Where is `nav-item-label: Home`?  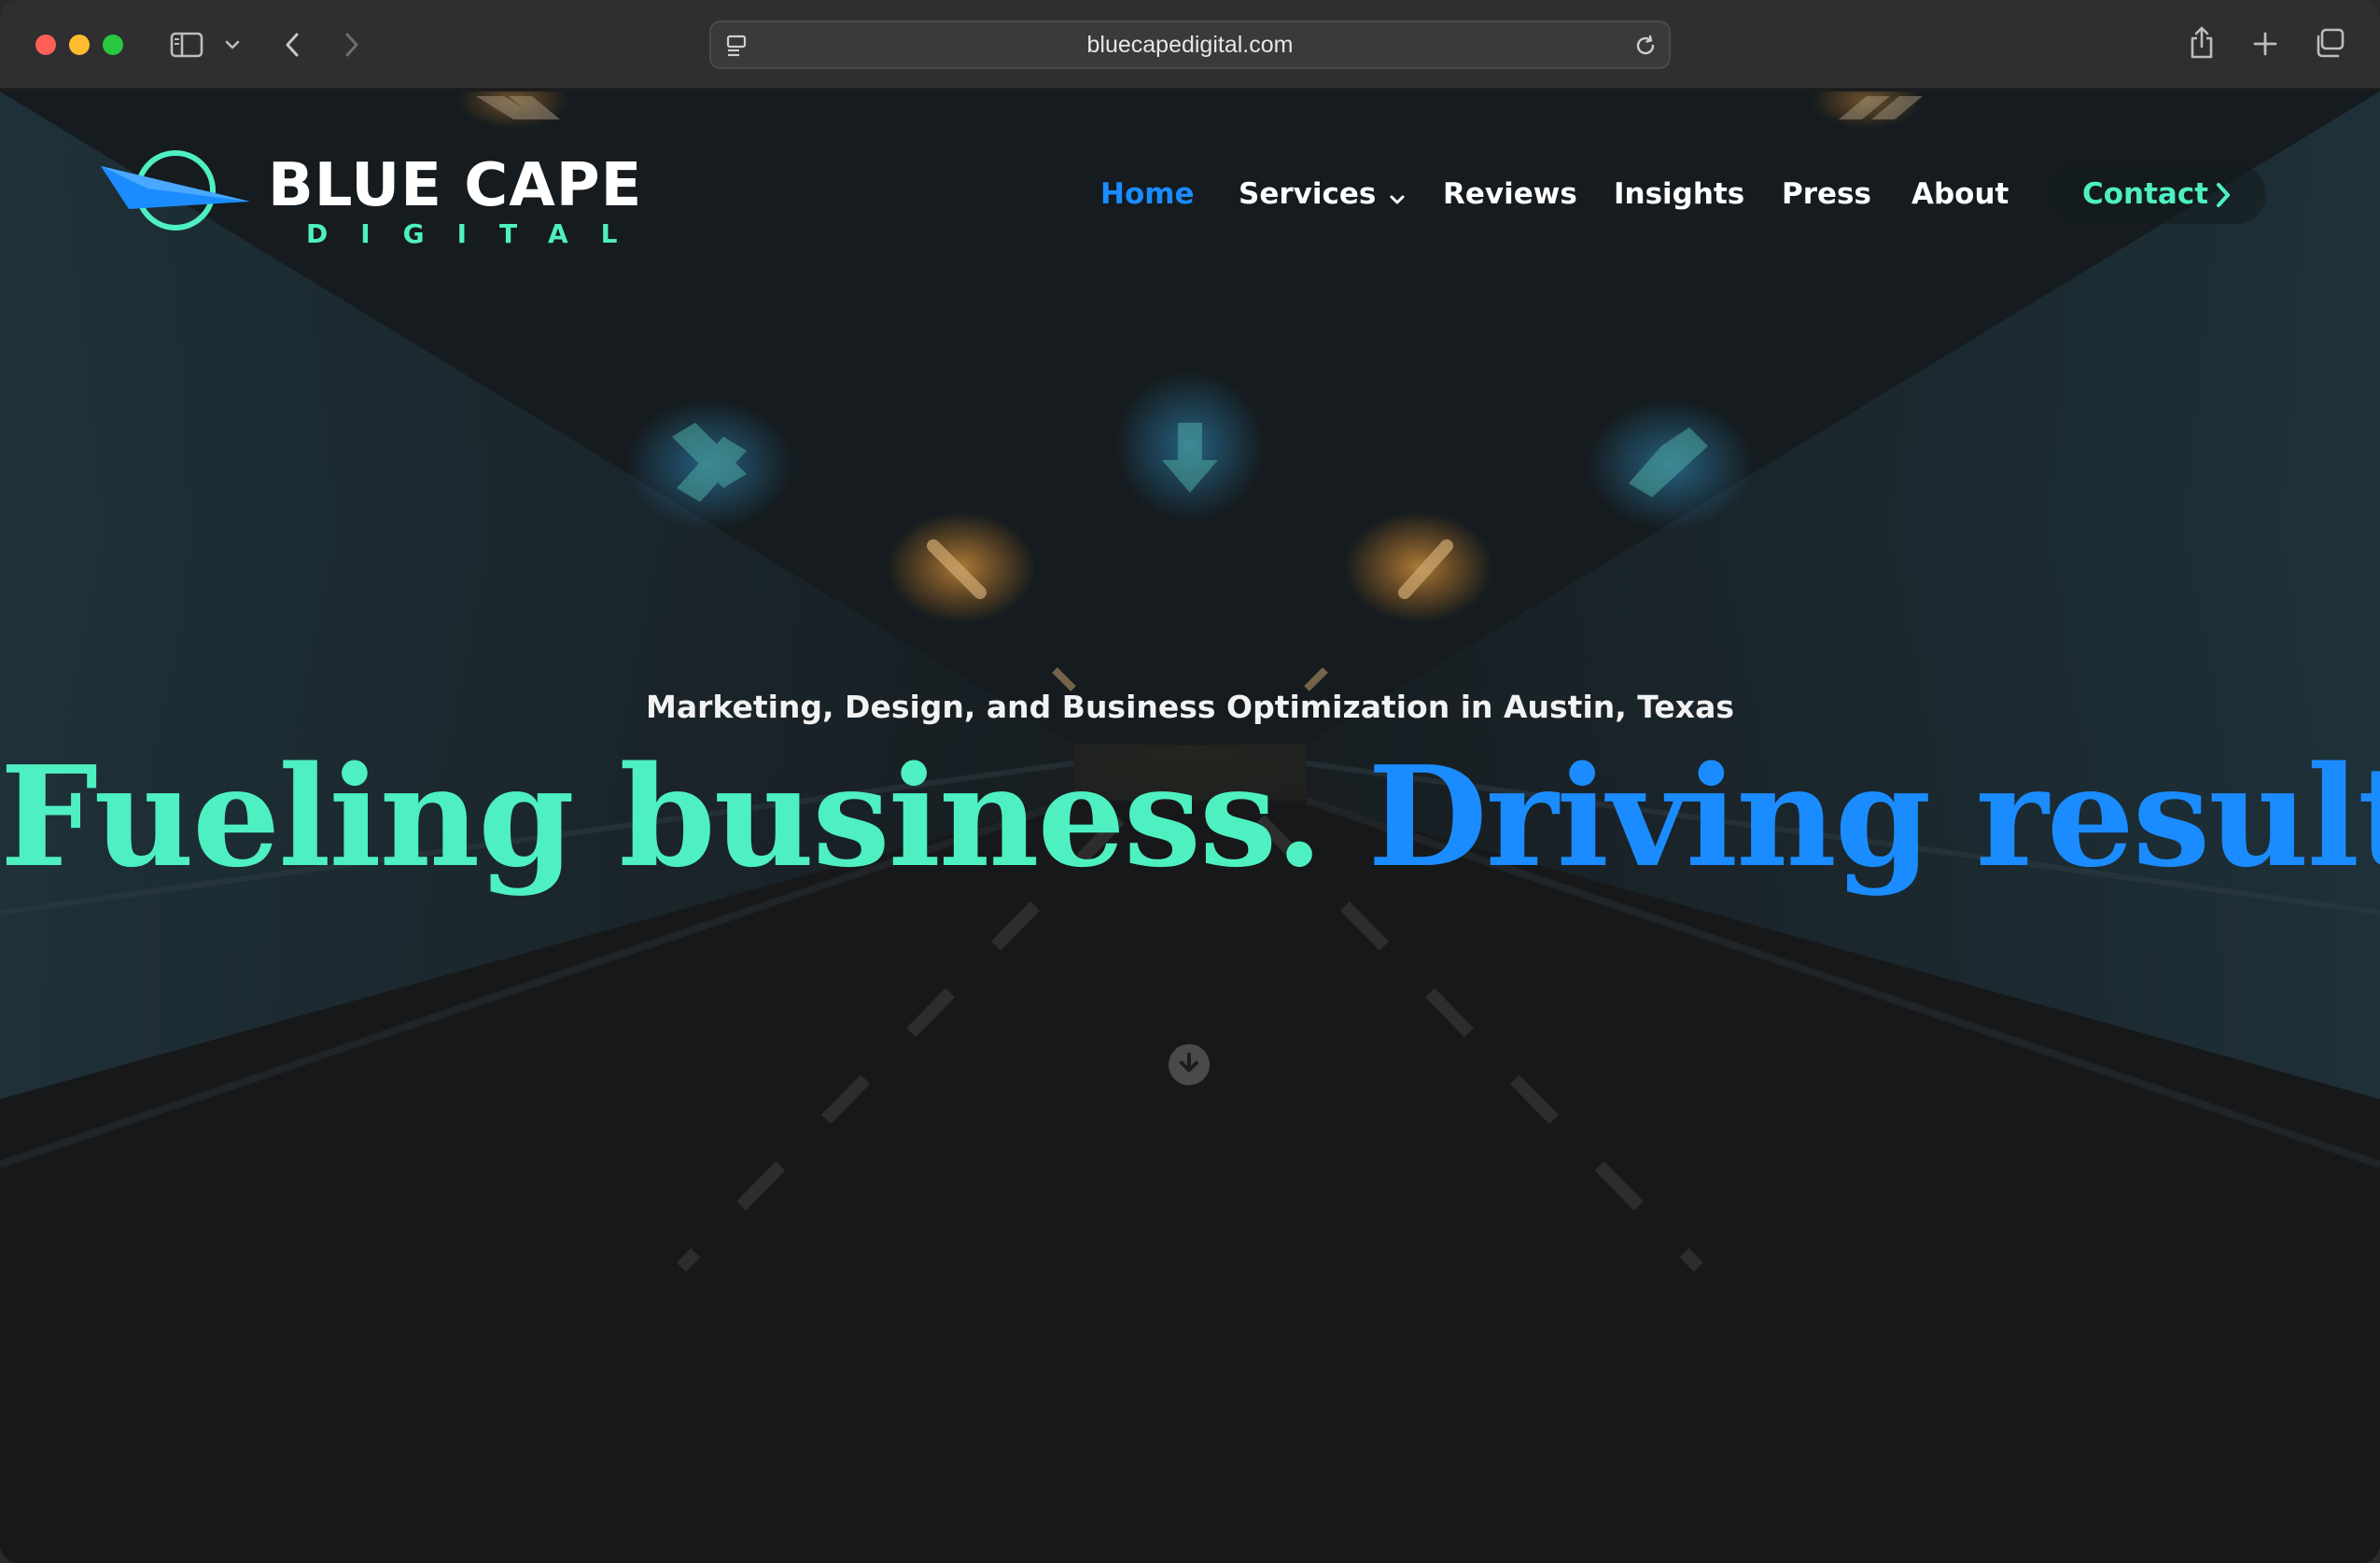
nav-item-label: Home is located at coordinates (1147, 194).